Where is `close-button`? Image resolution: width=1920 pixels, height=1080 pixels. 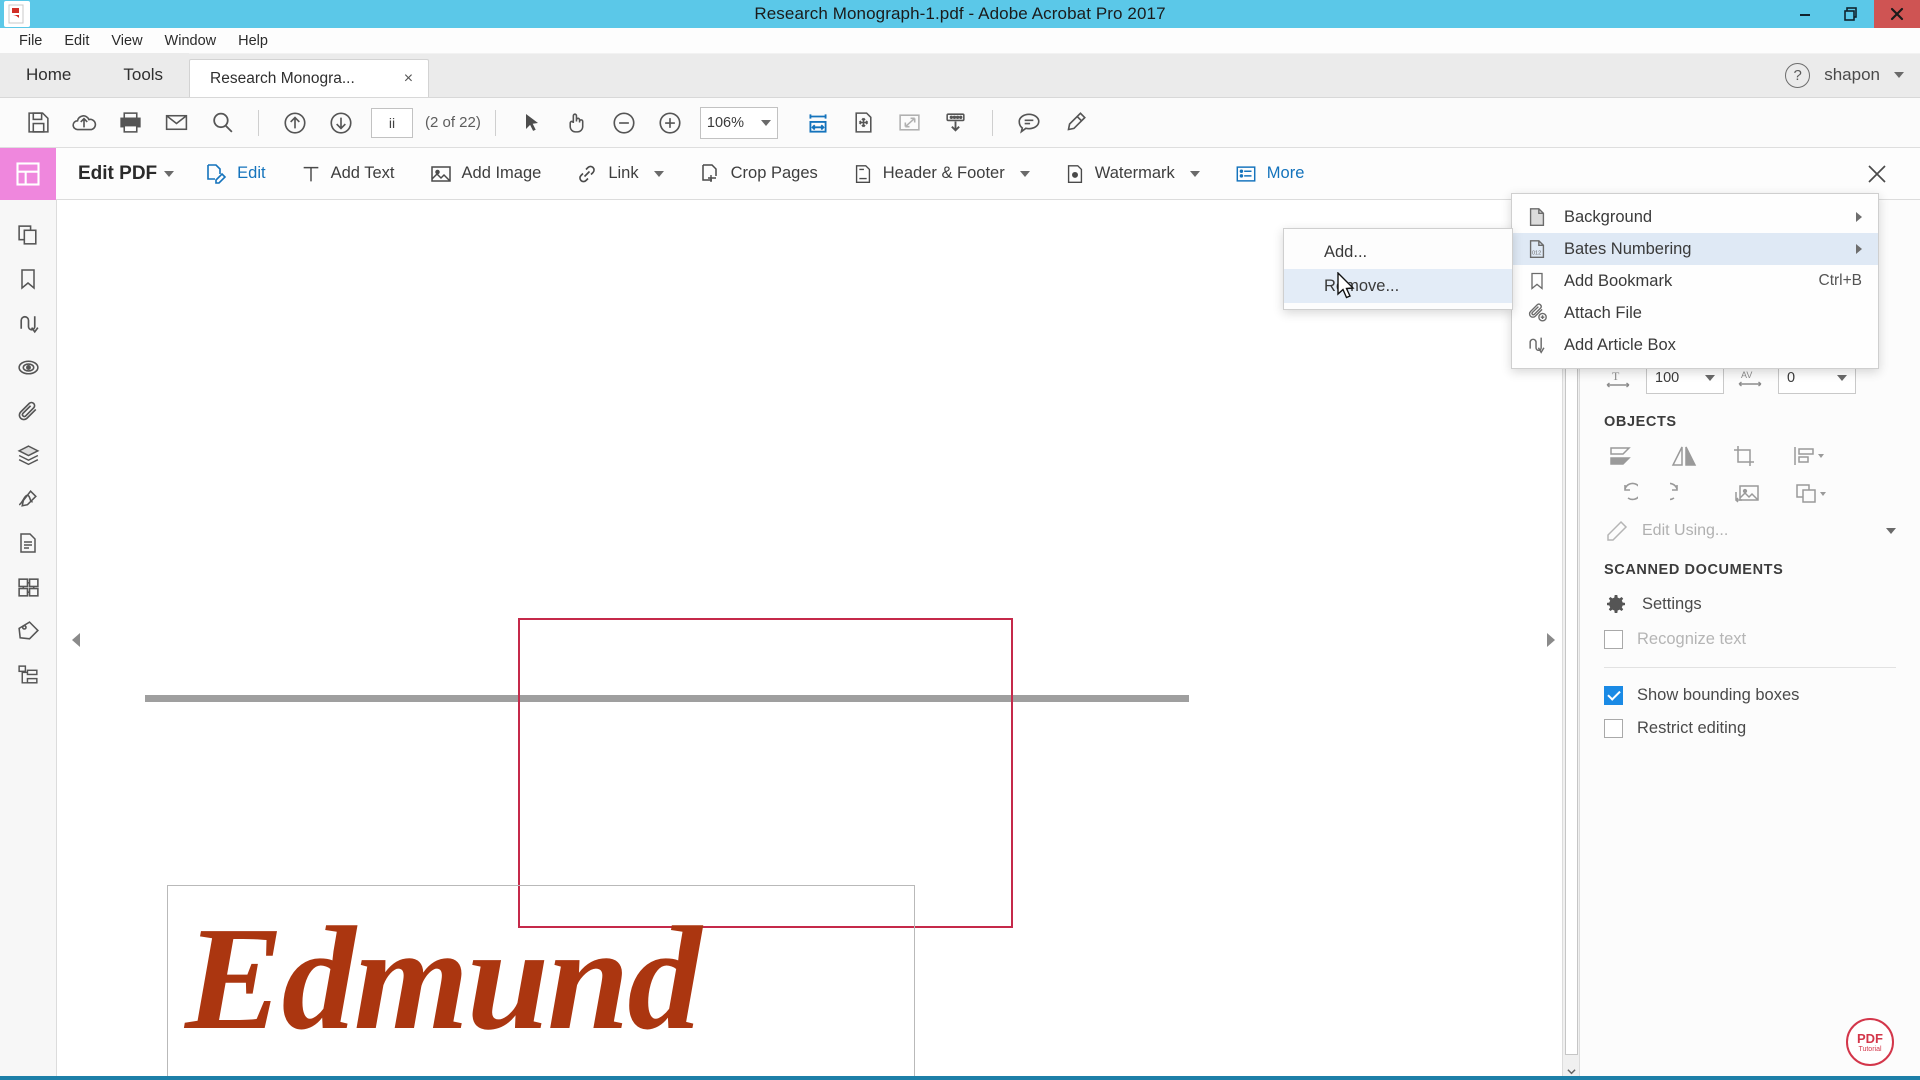
close-button is located at coordinates (1897, 14).